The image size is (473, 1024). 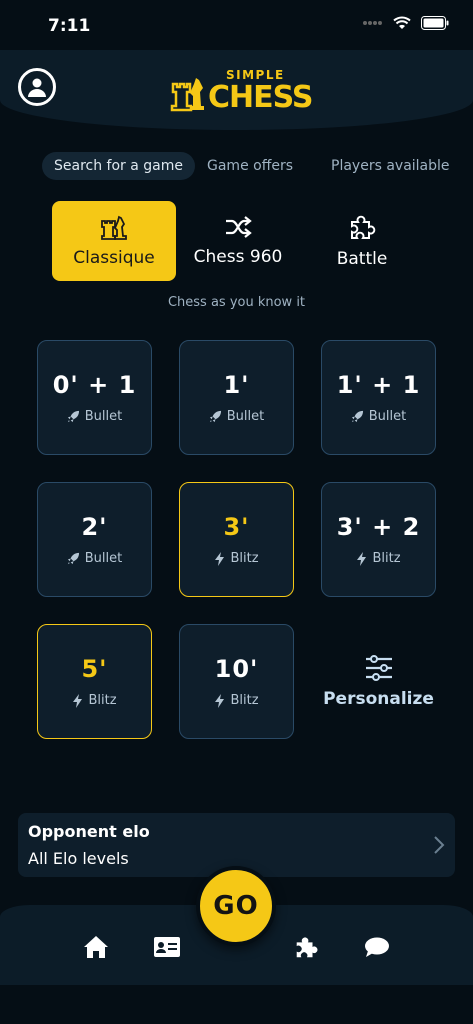 What do you see at coordinates (94, 385) in the screenshot?
I see `tile-time: 0' + 1` at bounding box center [94, 385].